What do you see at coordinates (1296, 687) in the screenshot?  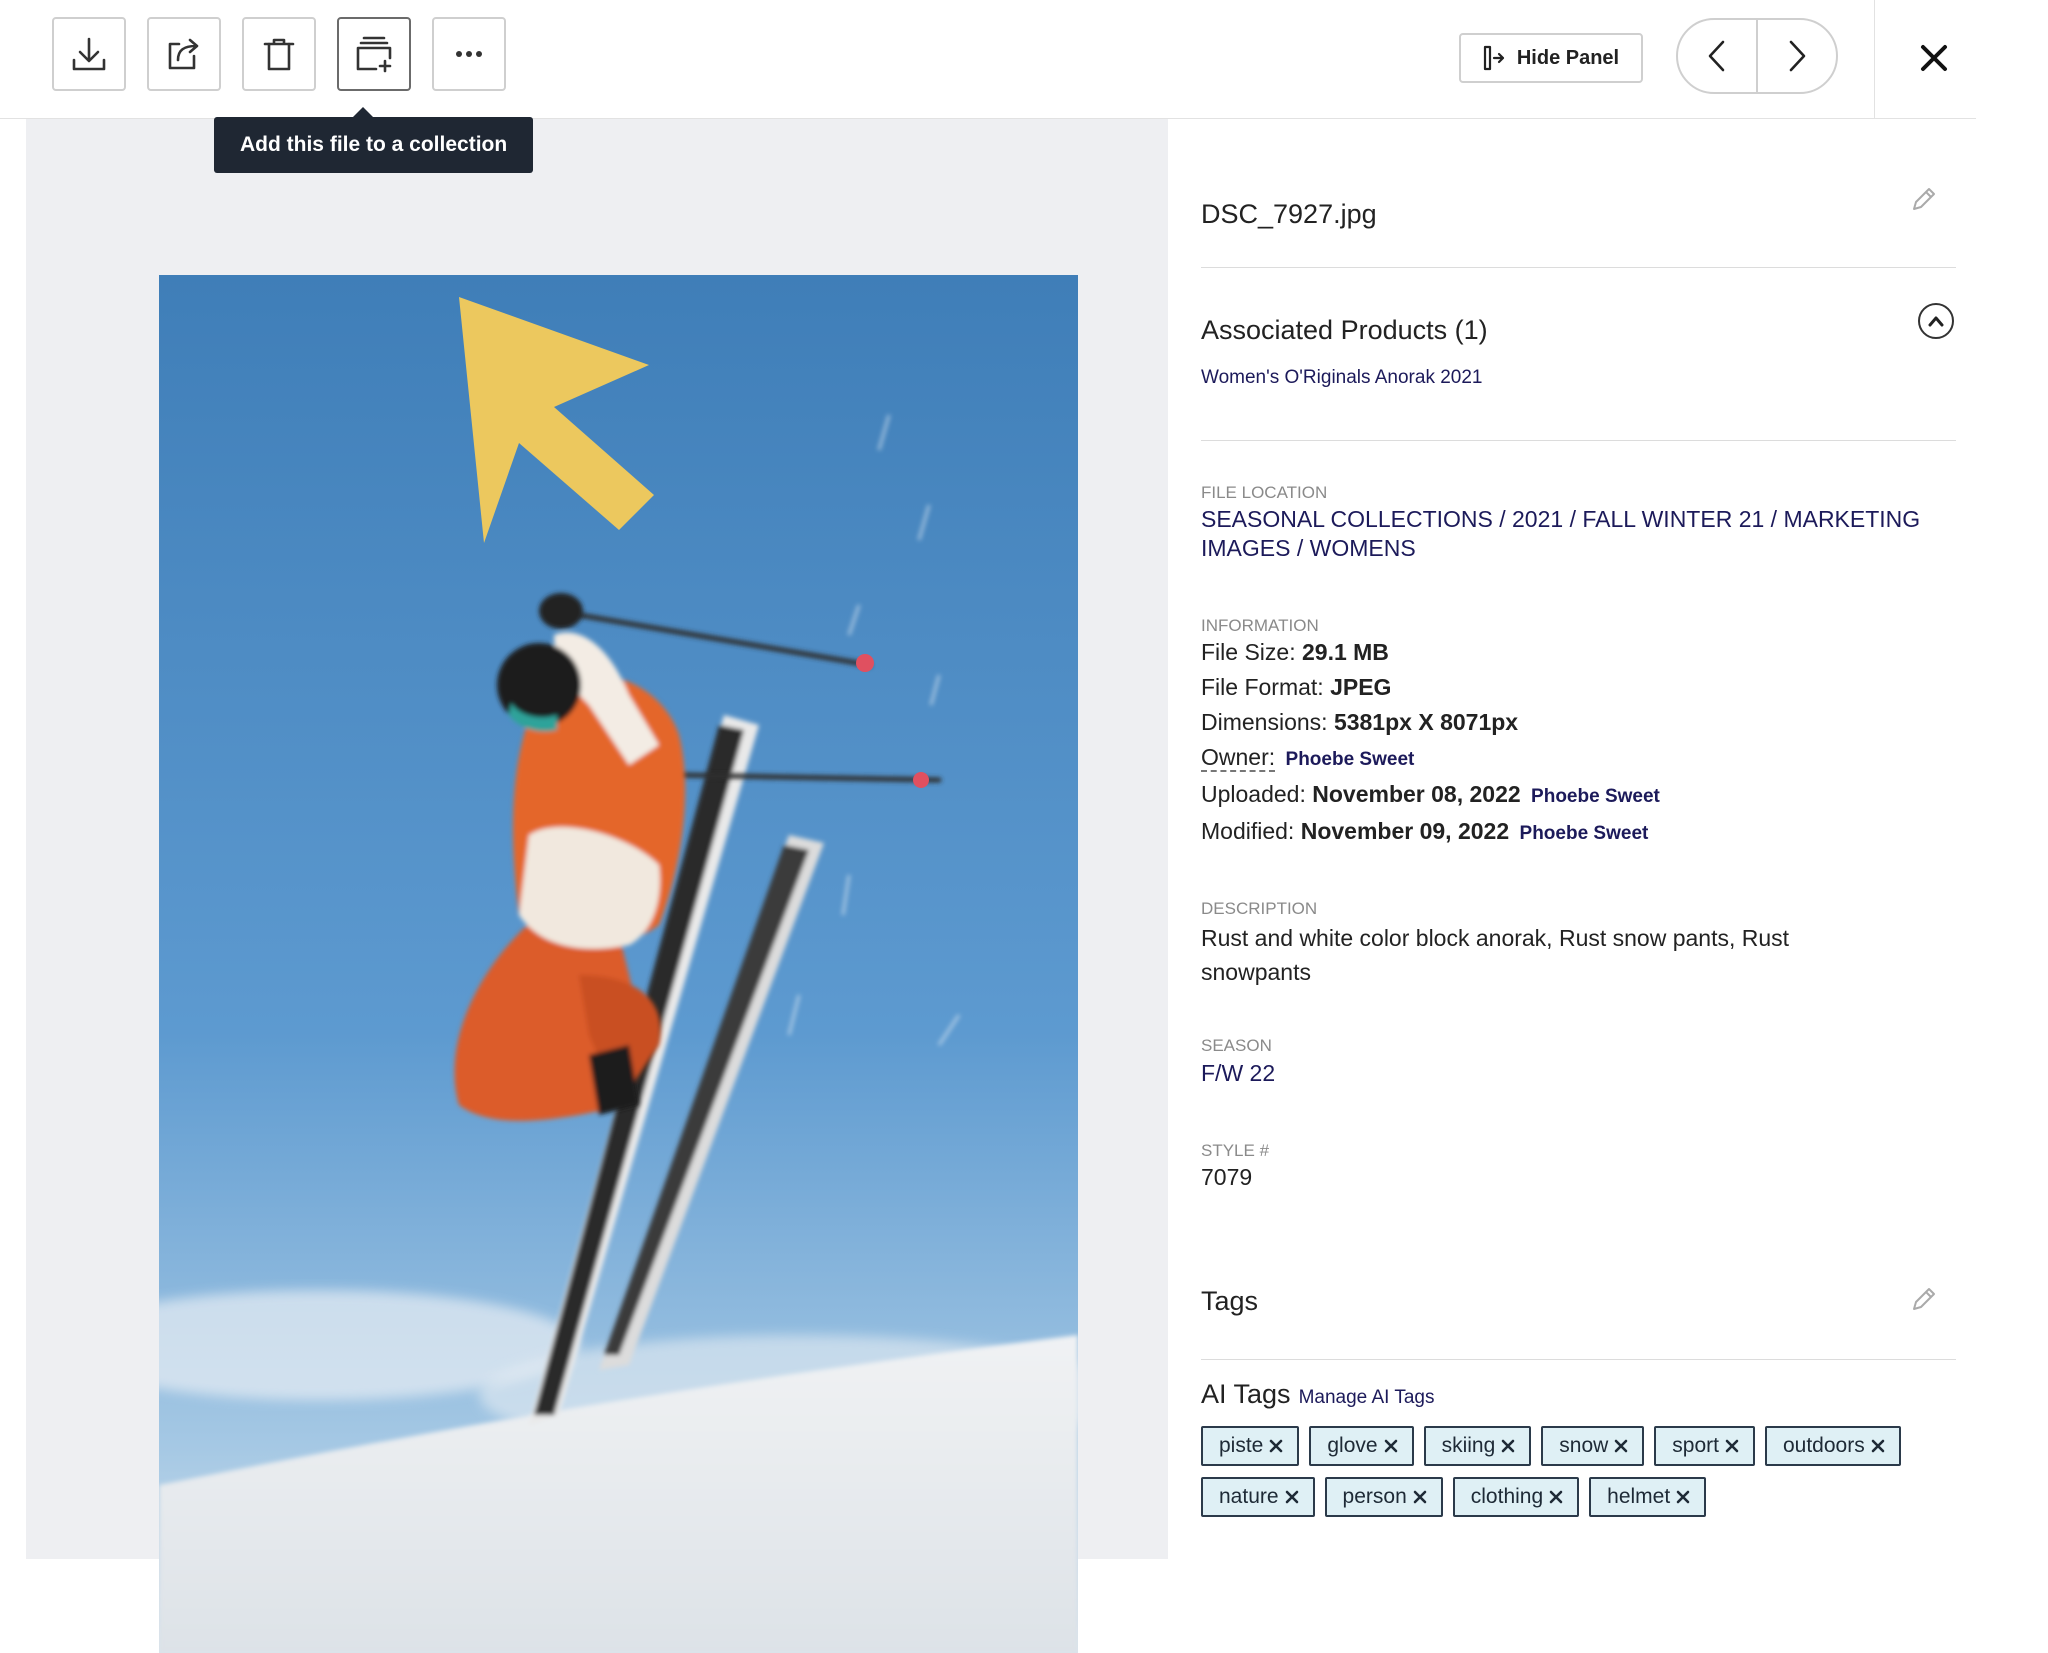 I see `file-format-row: File Format: JPEG` at bounding box center [1296, 687].